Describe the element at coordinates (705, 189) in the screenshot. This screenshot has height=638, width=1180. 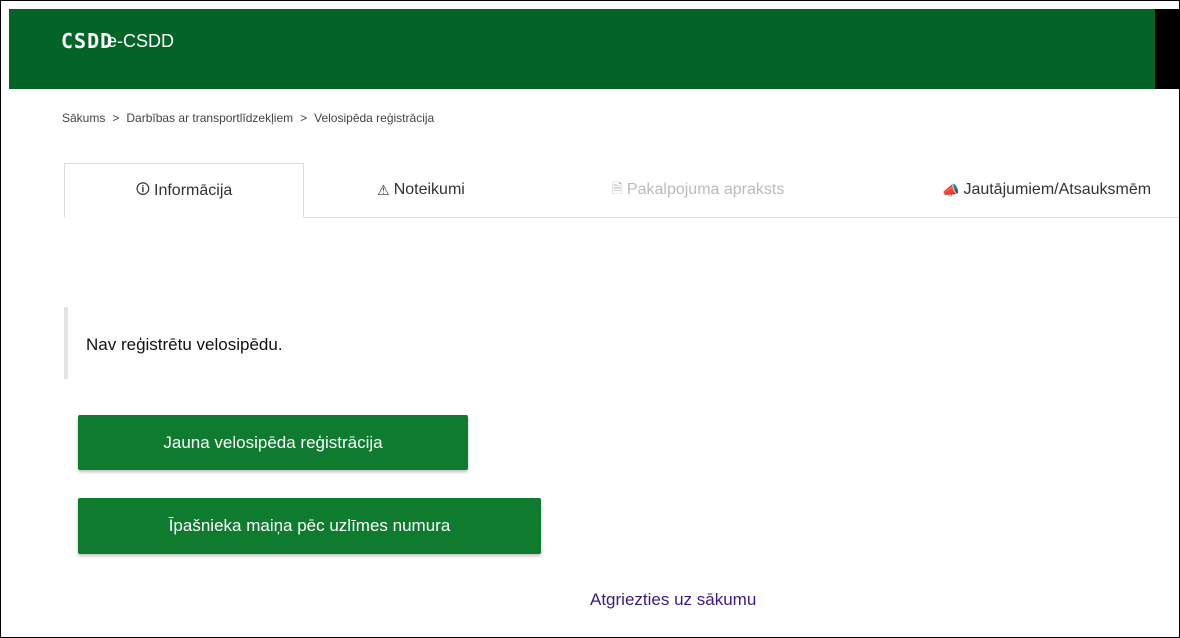
I see `tab-label: Pakalpojuma apraksts` at that location.